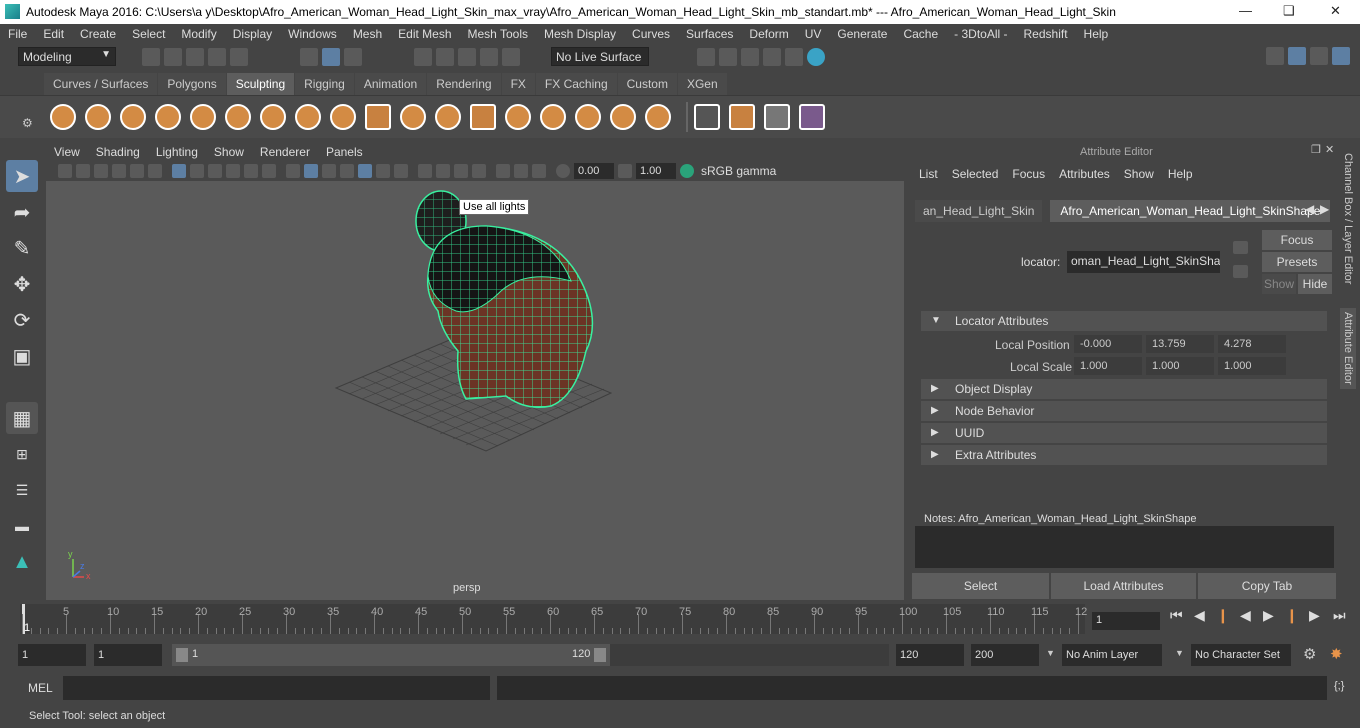 Image resolution: width=1360 pixels, height=728 pixels. What do you see at coordinates (647, 84) in the screenshot?
I see `tab-custom: Custom` at bounding box center [647, 84].